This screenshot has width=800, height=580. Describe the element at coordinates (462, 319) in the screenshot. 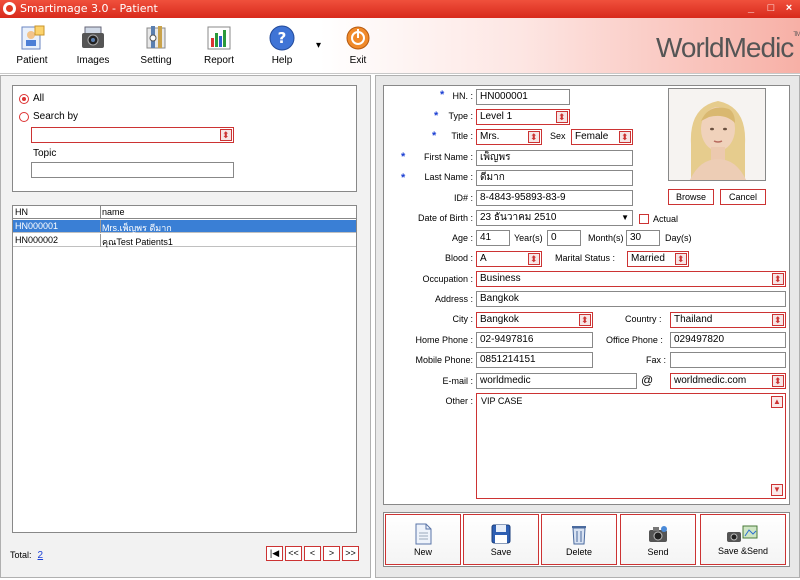

I see `city-label: City :` at that location.